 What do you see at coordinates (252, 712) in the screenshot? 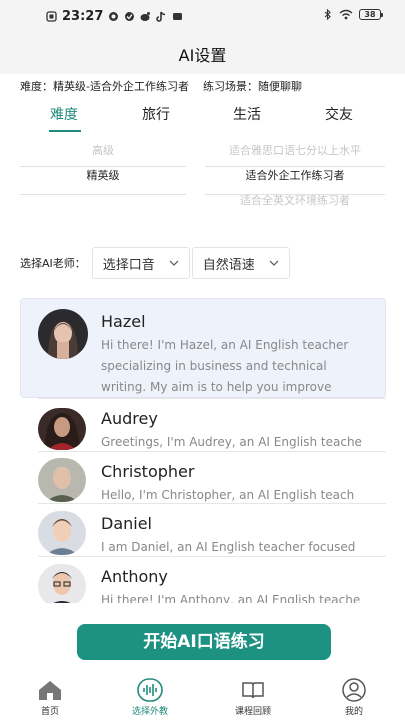
I see `nav-label: 课程回顾` at bounding box center [252, 712].